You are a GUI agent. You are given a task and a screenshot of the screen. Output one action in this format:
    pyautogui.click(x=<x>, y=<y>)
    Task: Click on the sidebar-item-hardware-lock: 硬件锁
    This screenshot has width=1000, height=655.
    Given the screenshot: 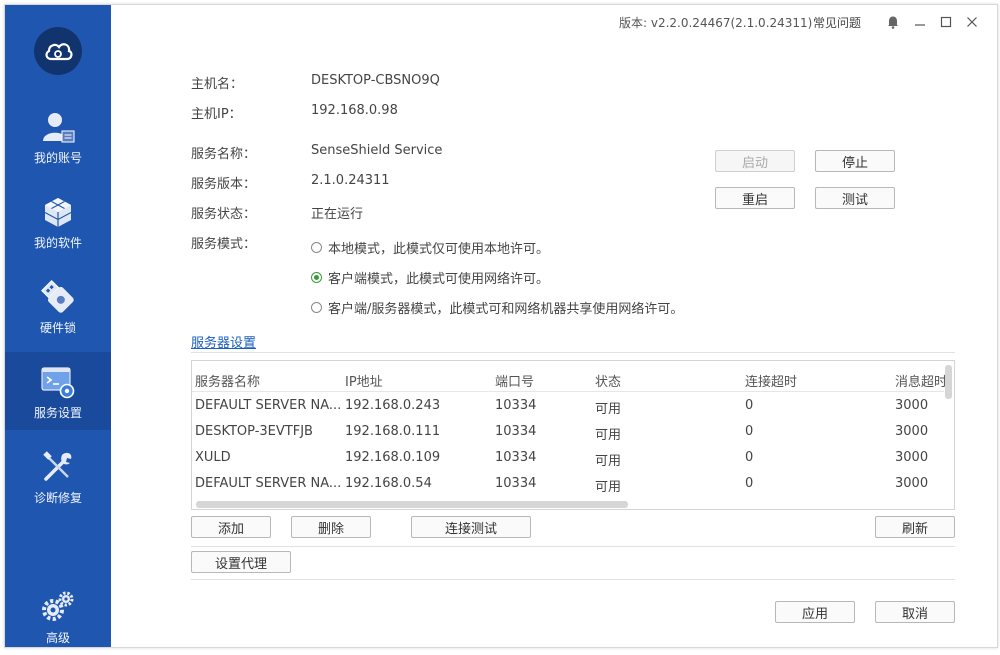 What is the action you would take?
    pyautogui.click(x=58, y=306)
    